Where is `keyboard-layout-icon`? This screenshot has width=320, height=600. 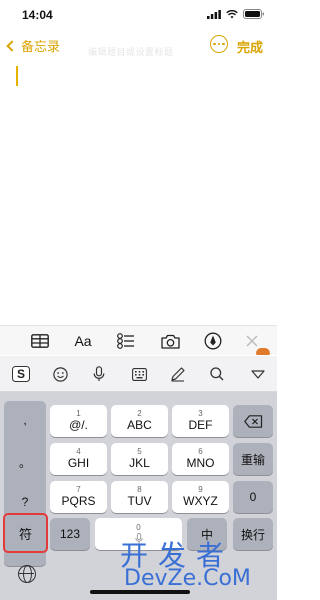 keyboard-layout-icon is located at coordinates (139, 374).